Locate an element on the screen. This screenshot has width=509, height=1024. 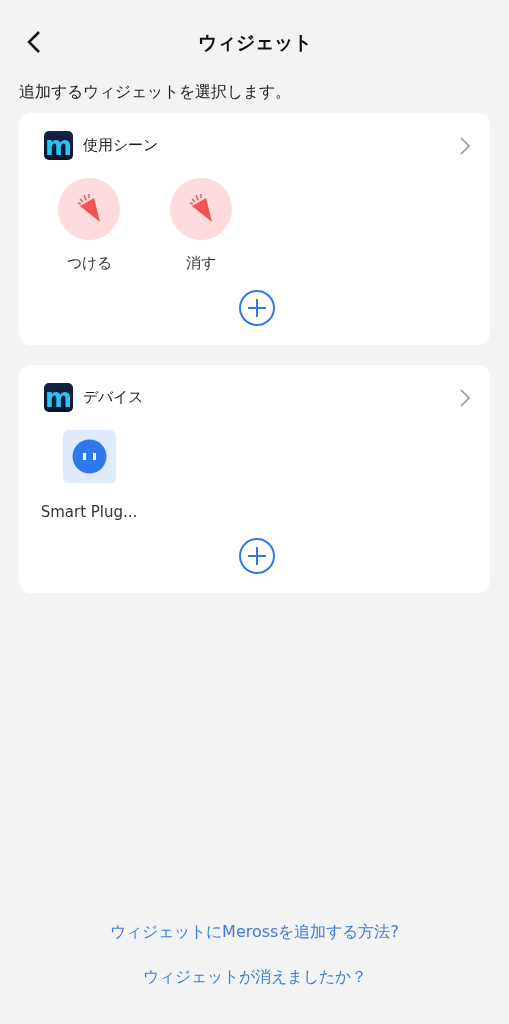
page-title: ウィジェット is located at coordinates (254, 42).